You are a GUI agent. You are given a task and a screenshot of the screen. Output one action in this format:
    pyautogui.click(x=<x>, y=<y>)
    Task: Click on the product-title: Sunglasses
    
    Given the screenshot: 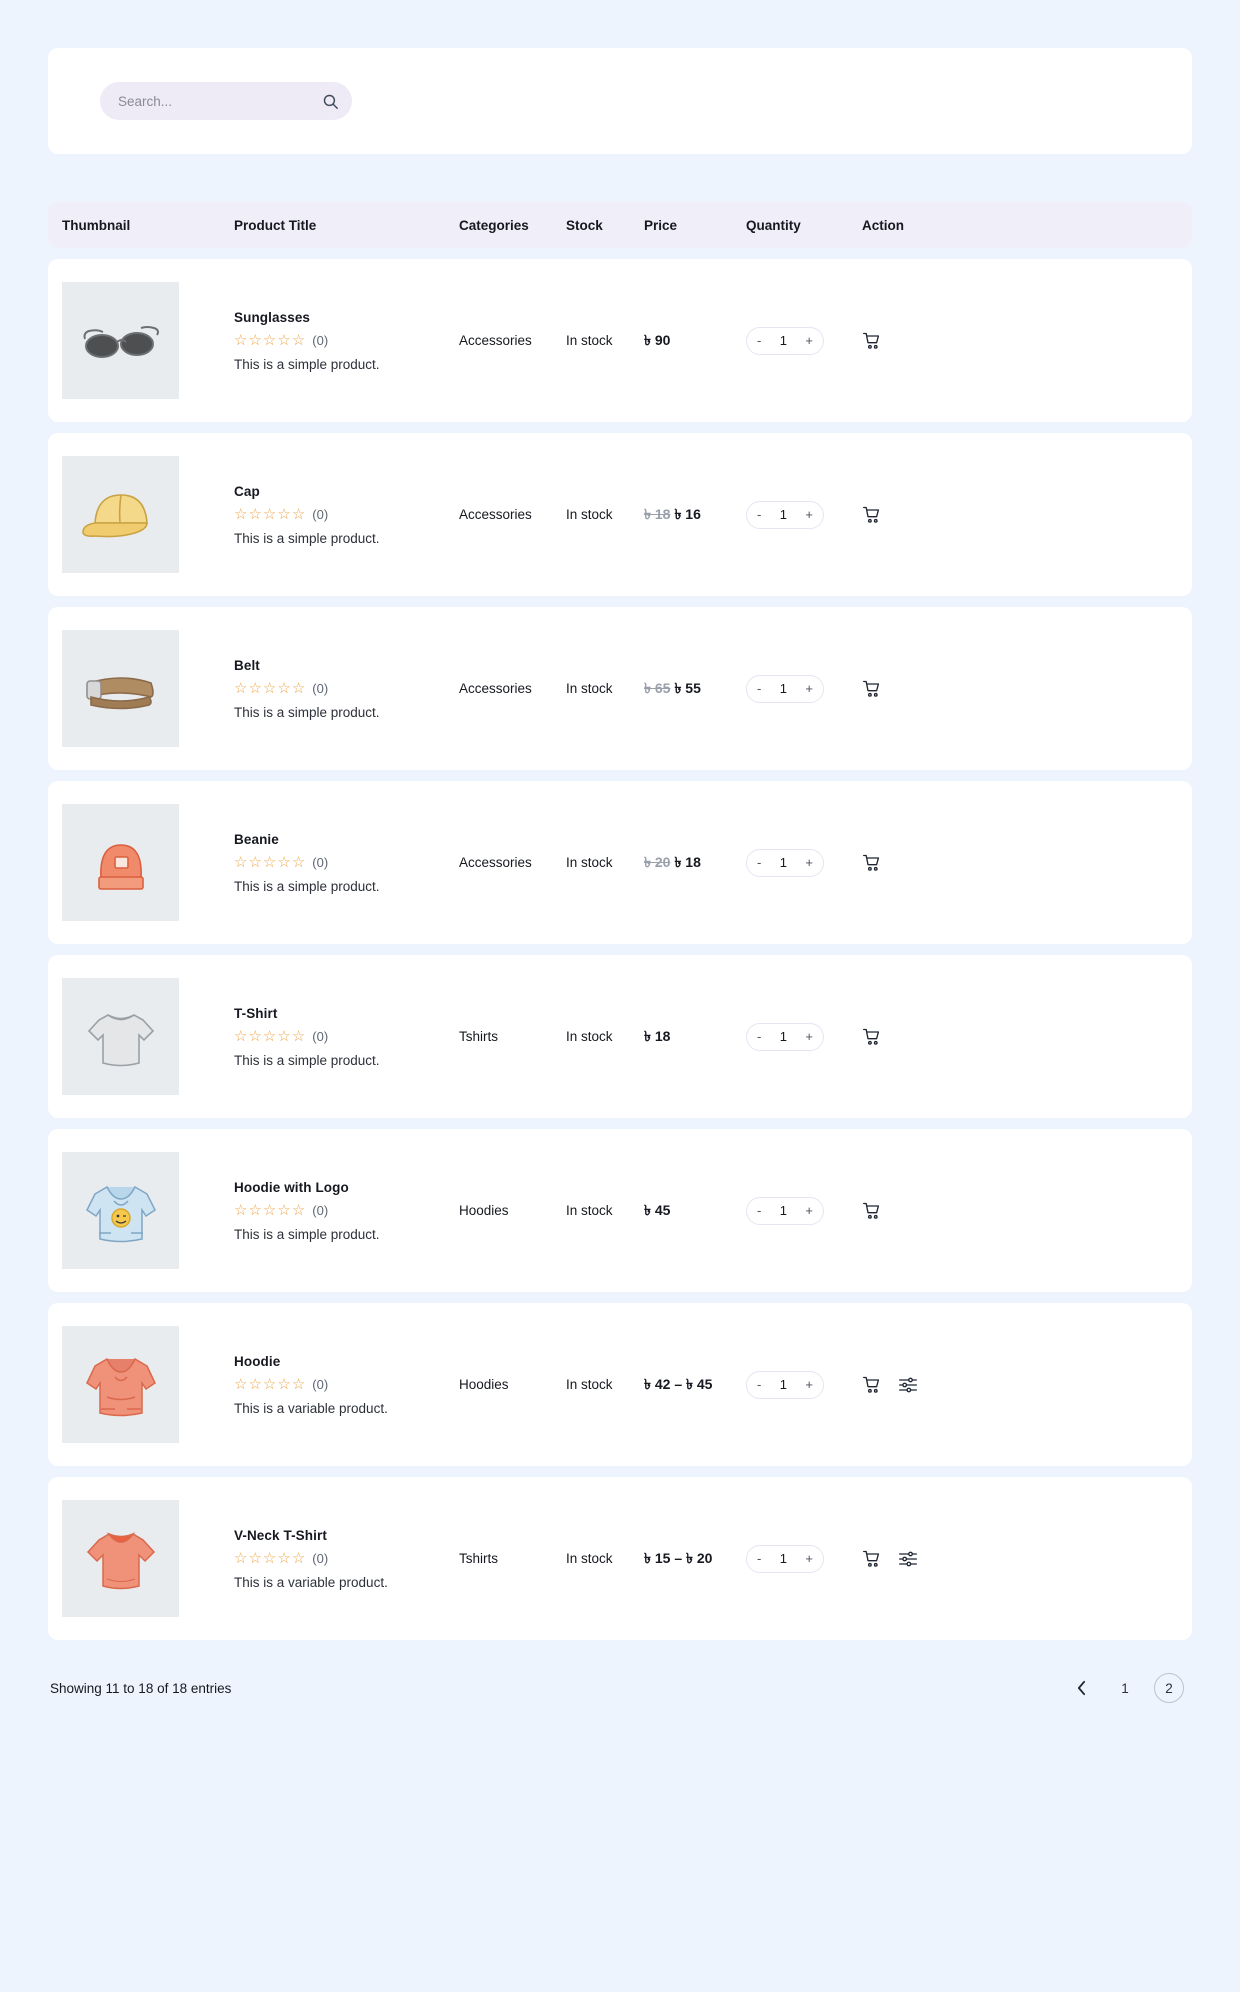 What is the action you would take?
    pyautogui.click(x=346, y=317)
    